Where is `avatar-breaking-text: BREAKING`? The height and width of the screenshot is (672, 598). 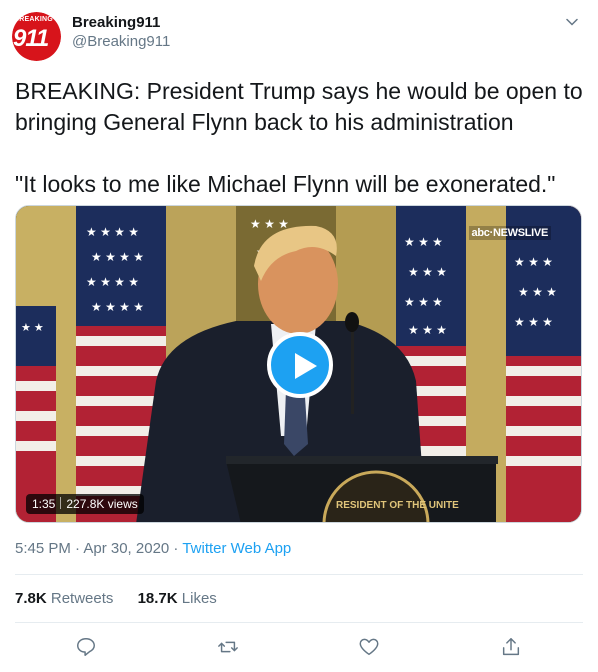
avatar-breaking-text: BREAKING is located at coordinates (33, 19).